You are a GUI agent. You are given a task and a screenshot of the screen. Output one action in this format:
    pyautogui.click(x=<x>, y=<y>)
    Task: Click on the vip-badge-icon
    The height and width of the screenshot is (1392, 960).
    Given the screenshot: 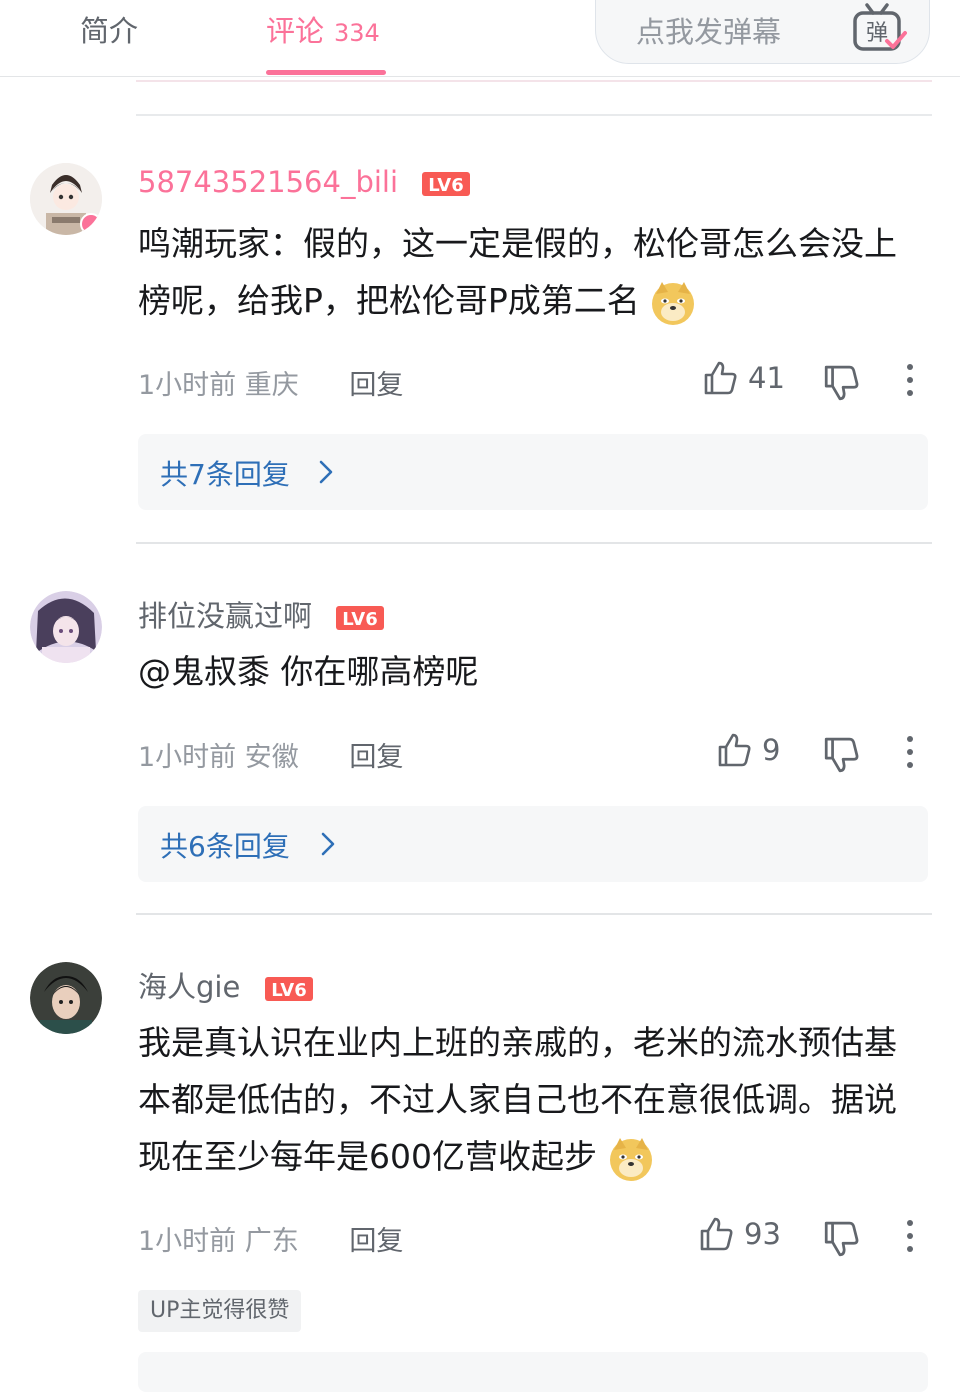 What is the action you would take?
    pyautogui.click(x=91, y=224)
    